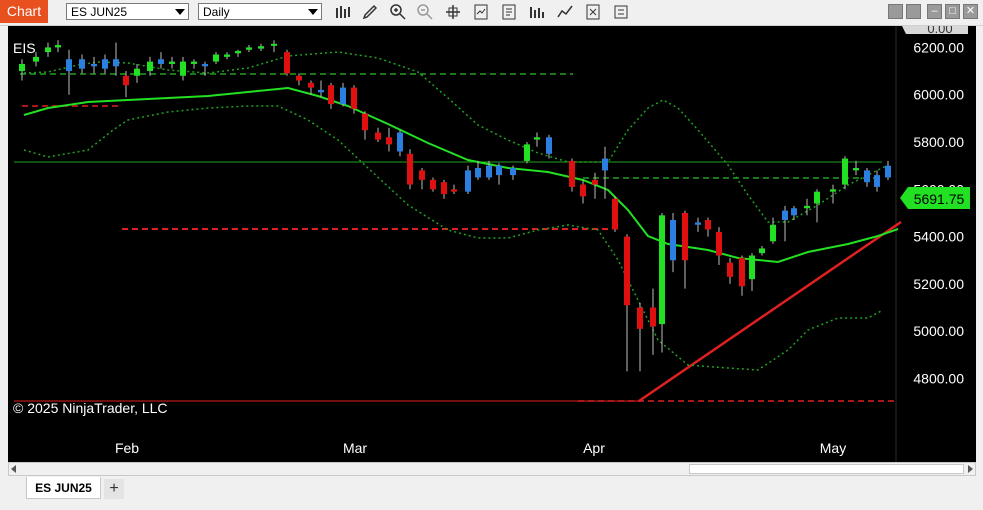 The width and height of the screenshot is (983, 510). I want to click on strategies-icon, so click(509, 12).